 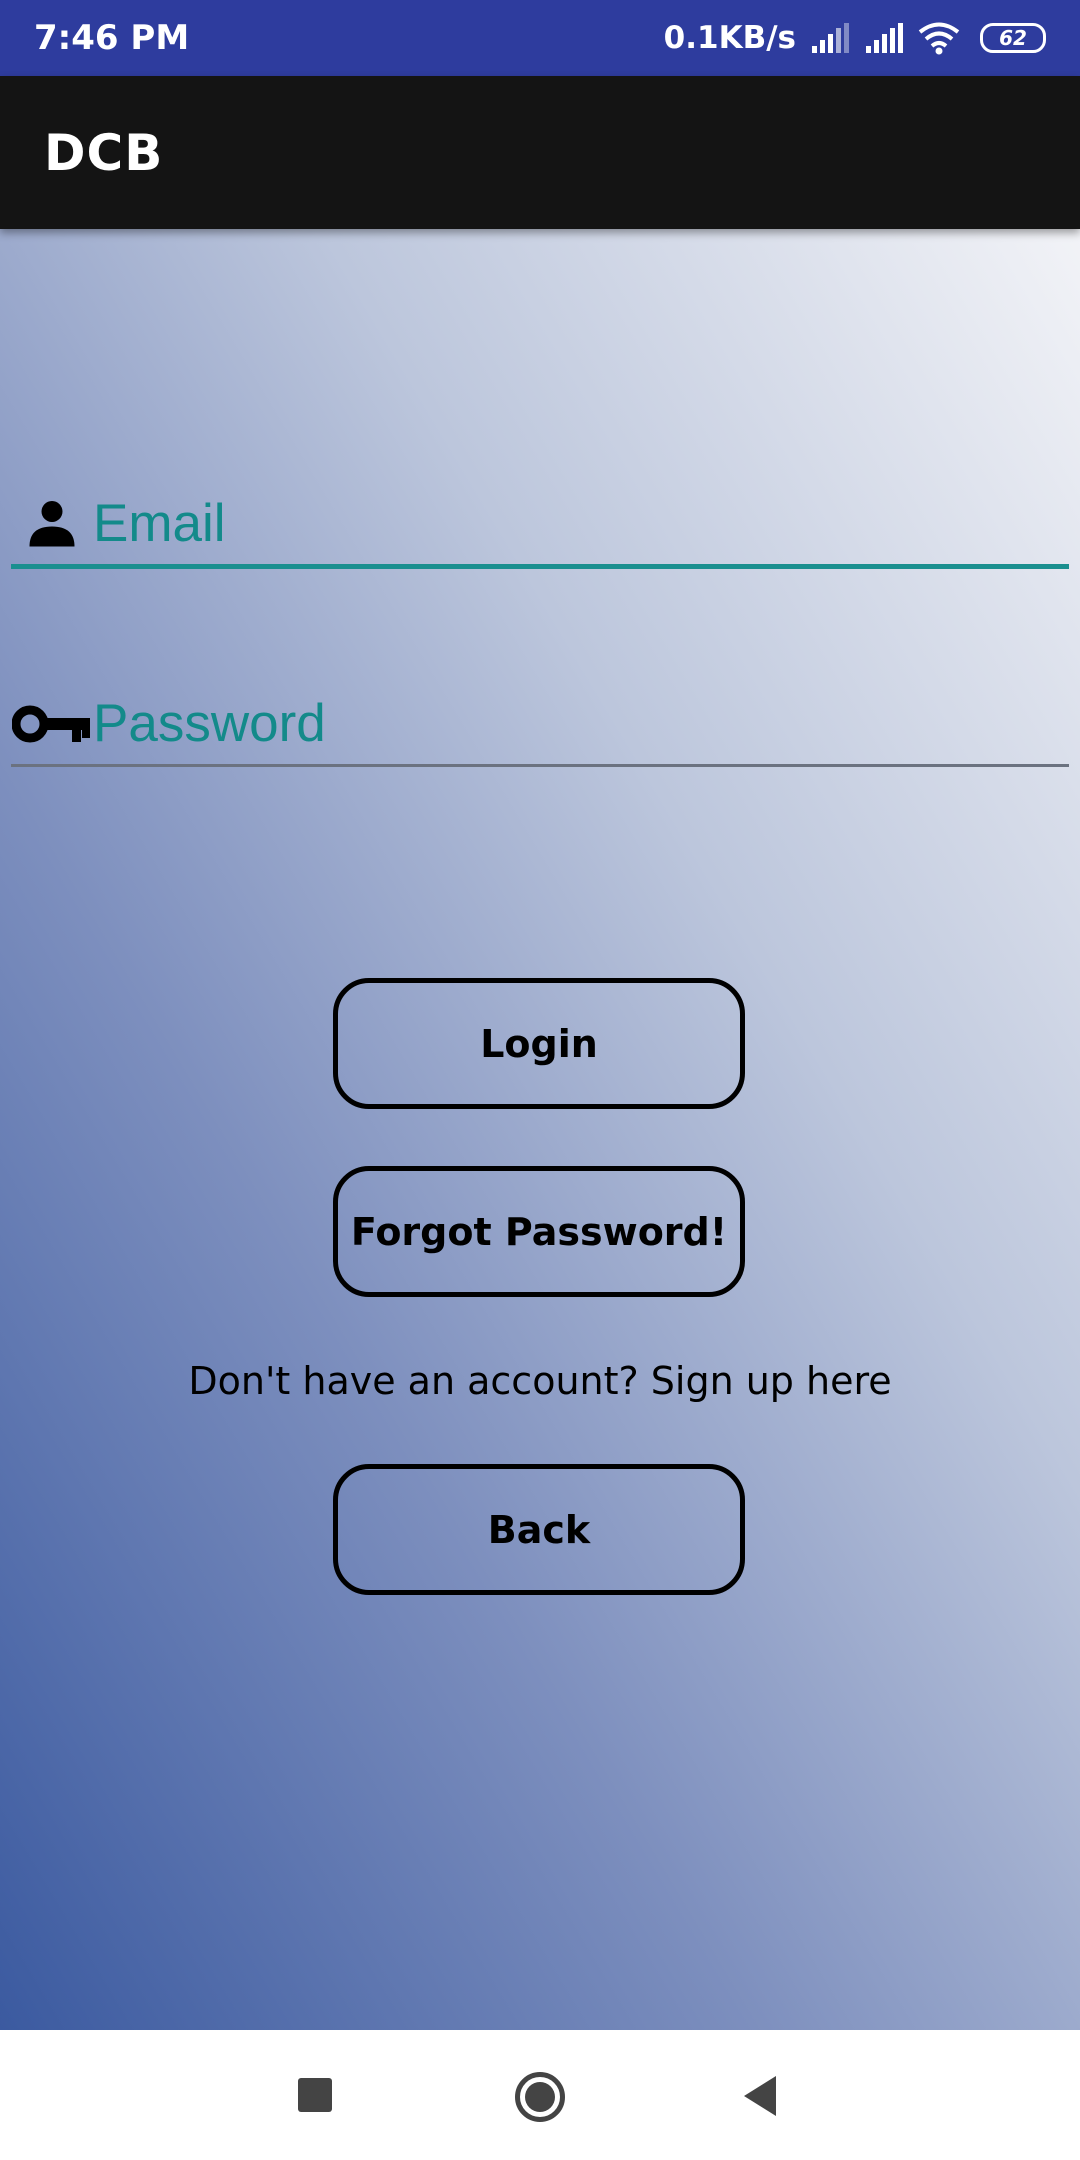 I want to click on password-field: Password, so click(x=540, y=719).